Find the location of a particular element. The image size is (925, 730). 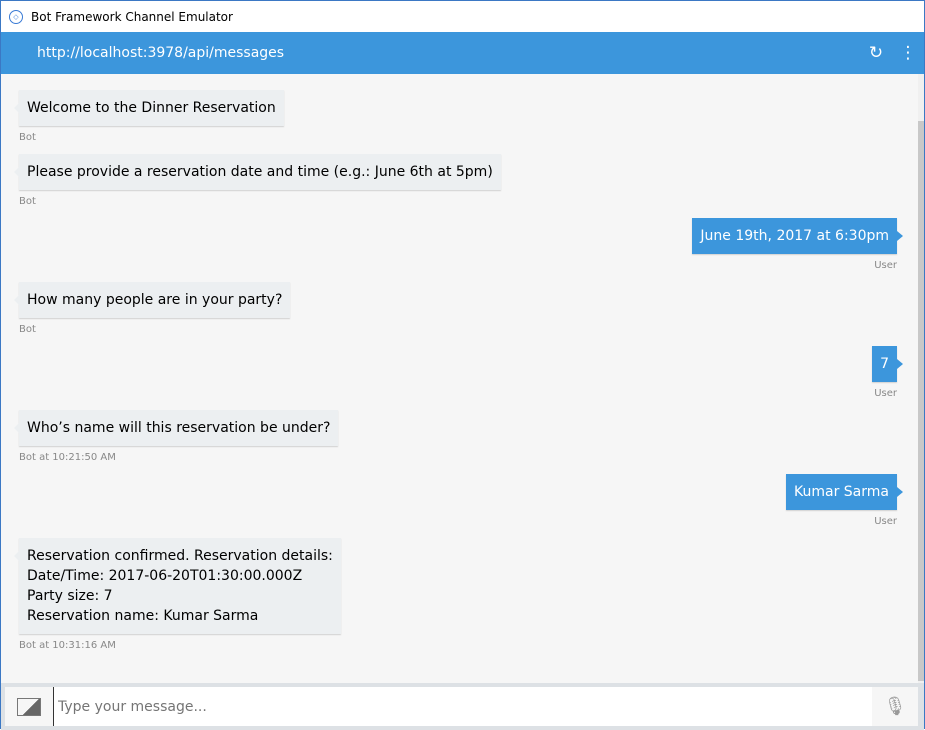

user-message: Kumar Sarma User is located at coordinates (461, 500).